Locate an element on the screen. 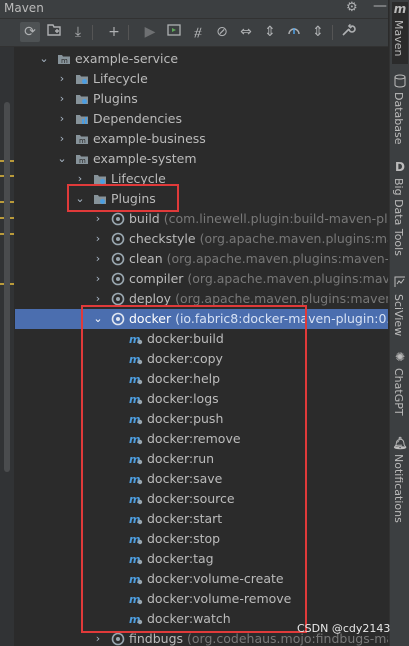 The width and height of the screenshot is (409, 646). collapse-all-icon: ⇕ is located at coordinates (318, 32).